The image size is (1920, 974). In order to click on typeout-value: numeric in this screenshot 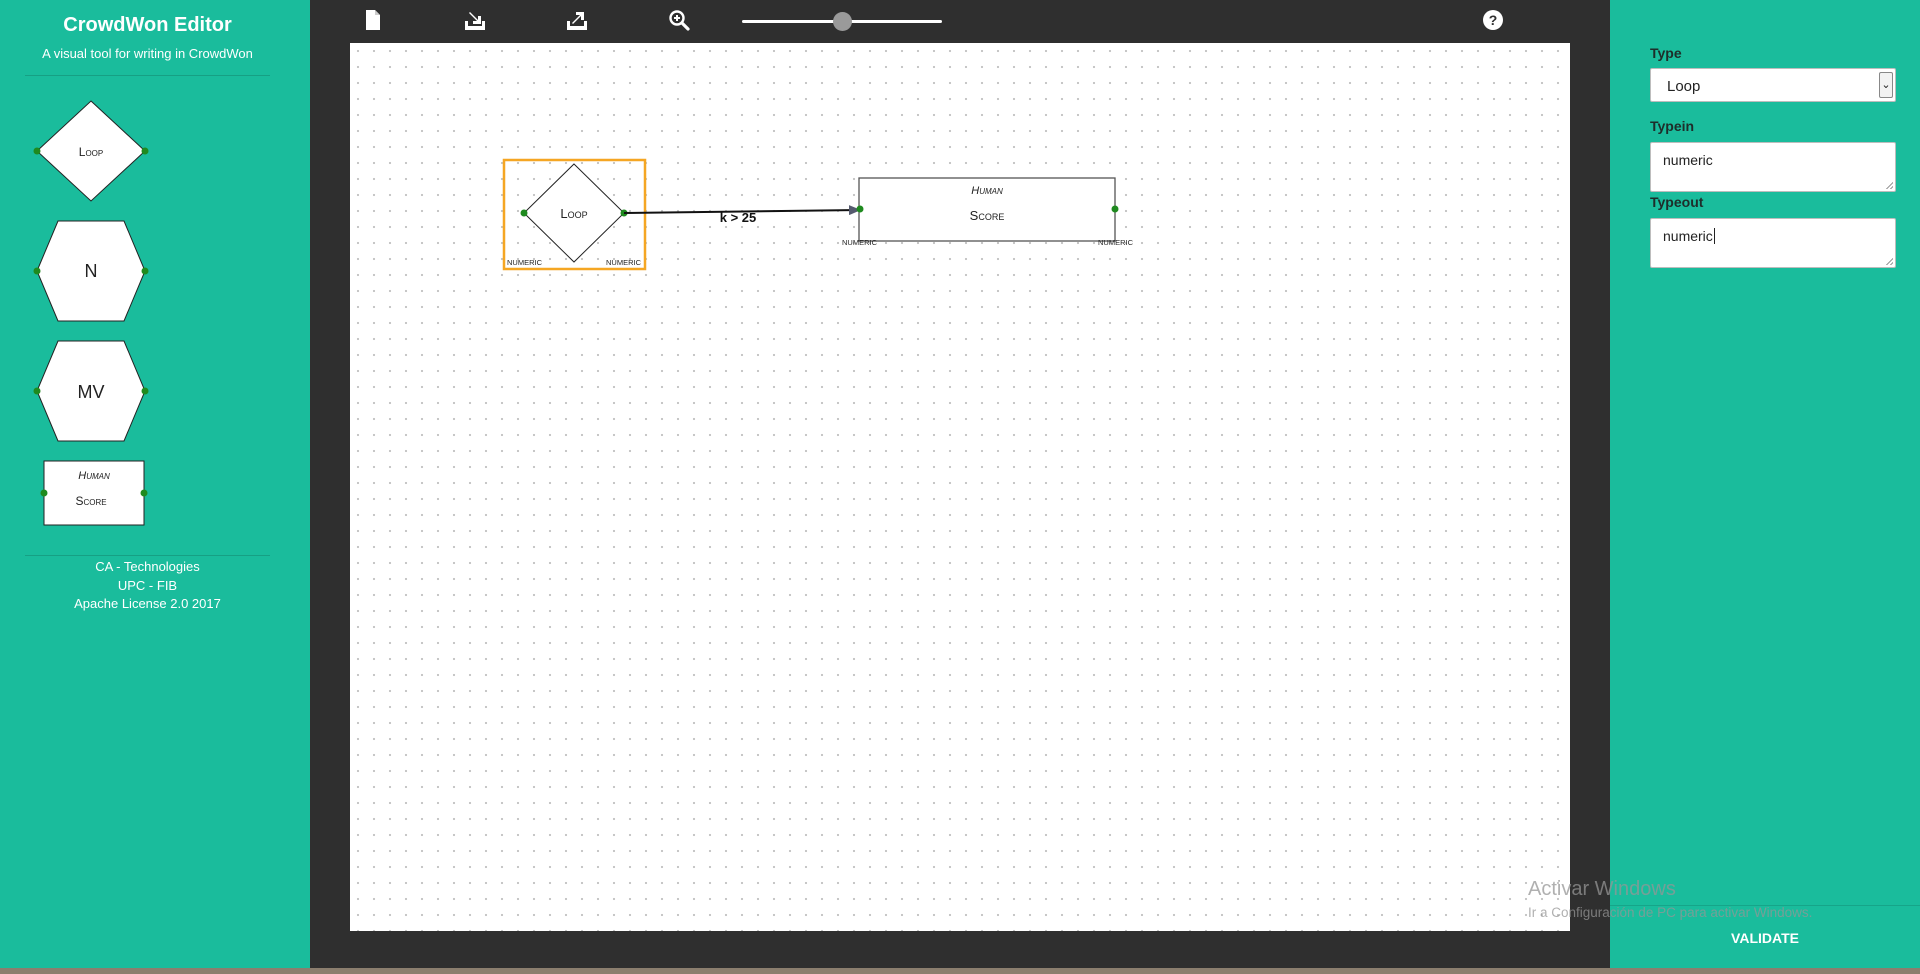, I will do `click(1688, 236)`.